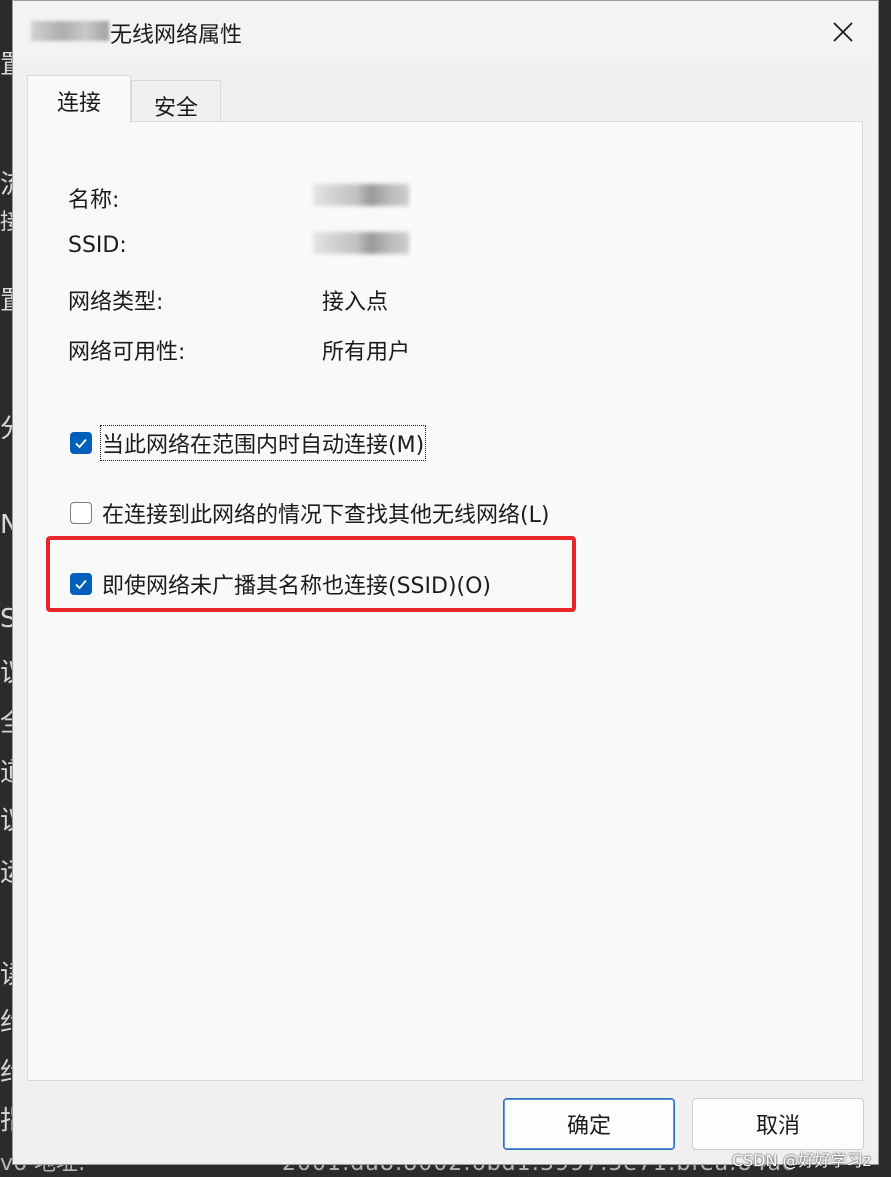 Image resolution: width=891 pixels, height=1177 pixels. I want to click on search-other-networks-checkbox-row: 在连接到此网络的情况下查找其他无线网络(L), so click(309, 513).